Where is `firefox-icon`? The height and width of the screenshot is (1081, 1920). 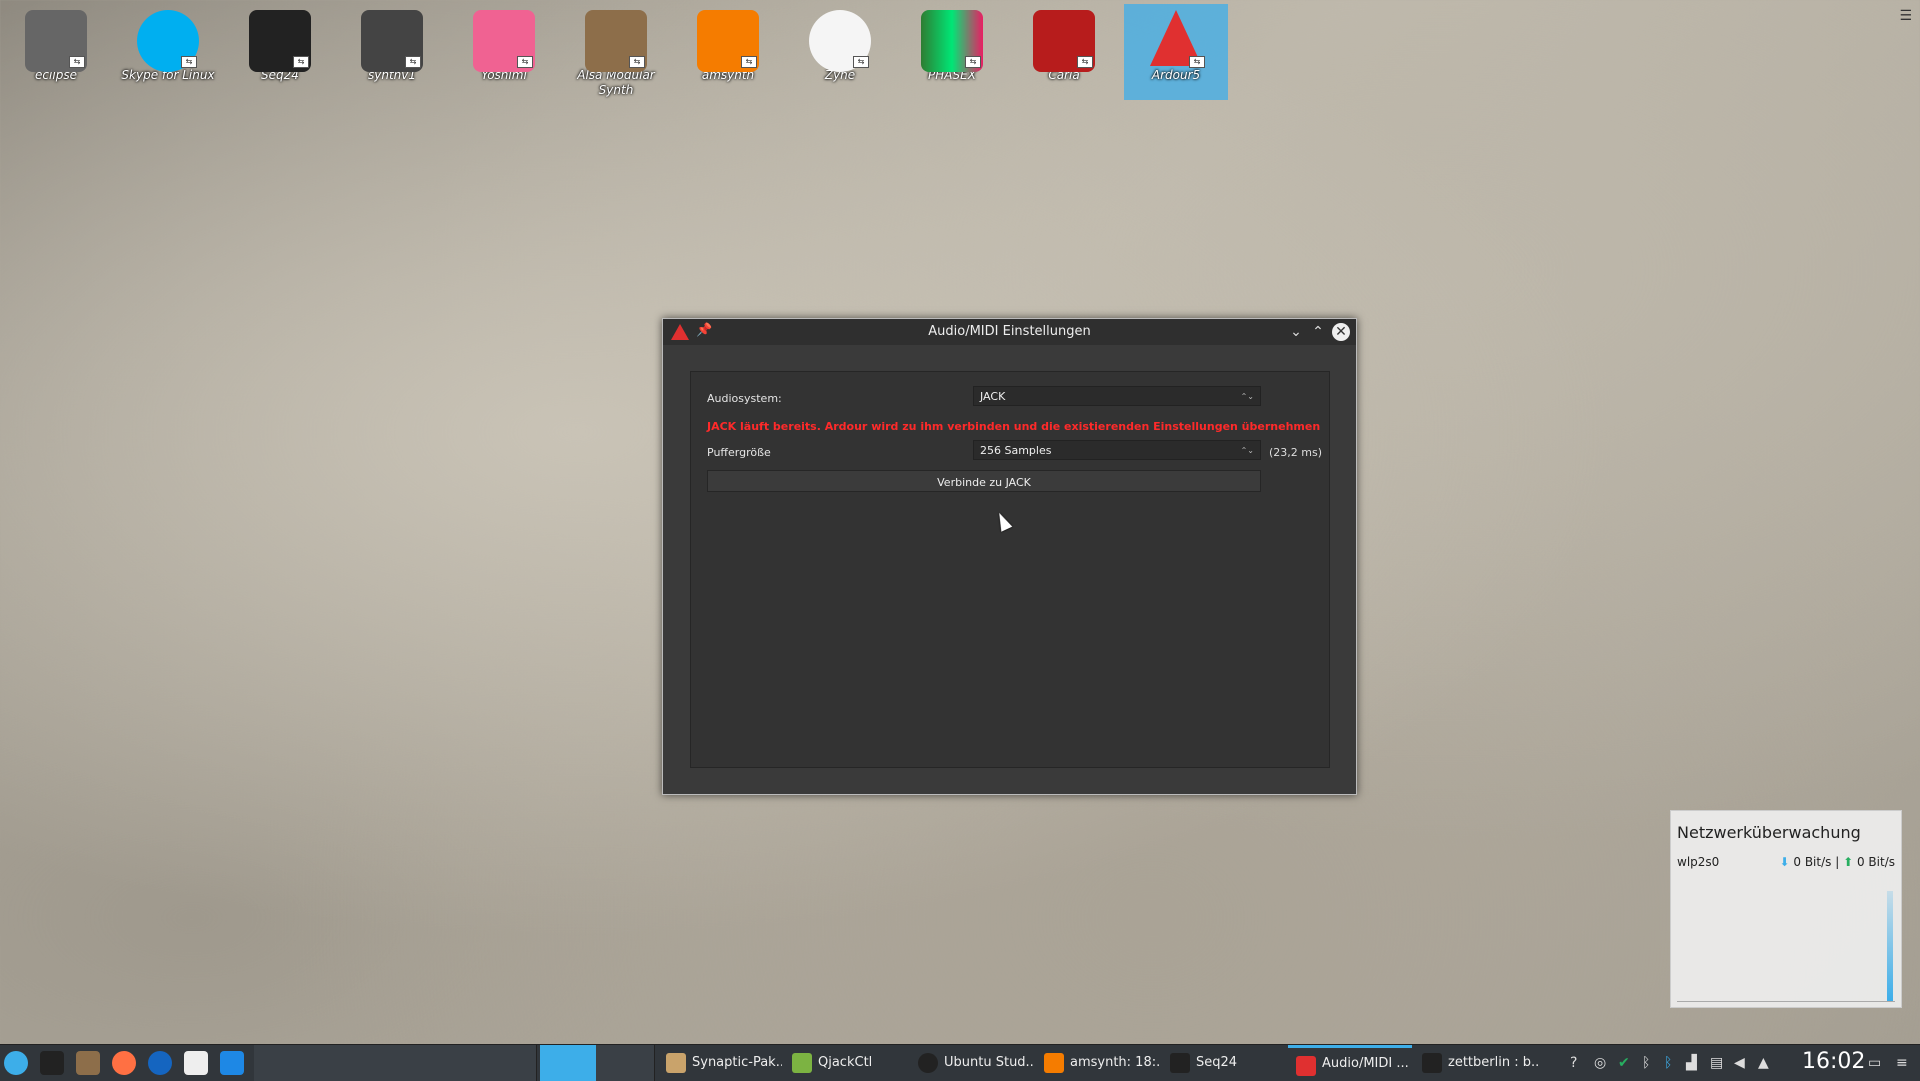 firefox-icon is located at coordinates (124, 1063).